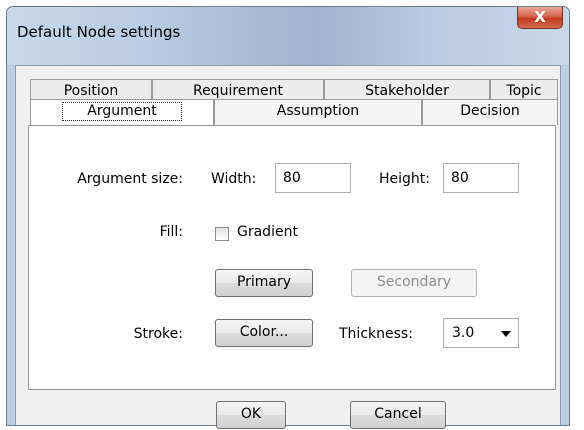 The image size is (584, 430). I want to click on primary-button: Primary, so click(264, 283).